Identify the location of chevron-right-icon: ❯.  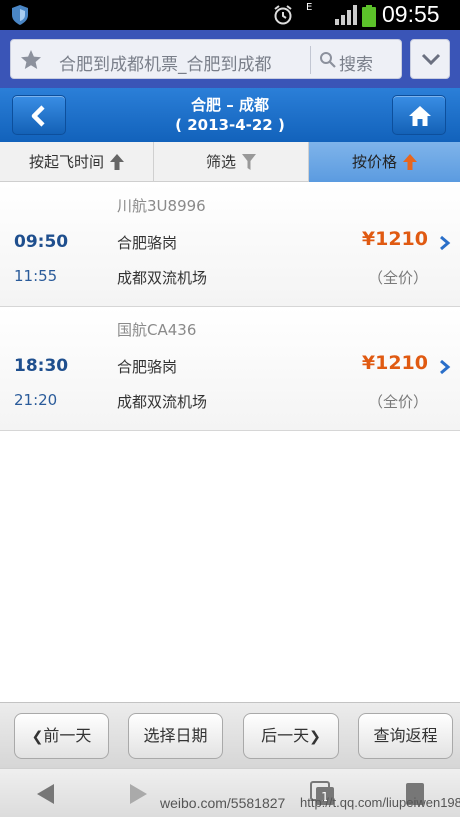
(315, 737).